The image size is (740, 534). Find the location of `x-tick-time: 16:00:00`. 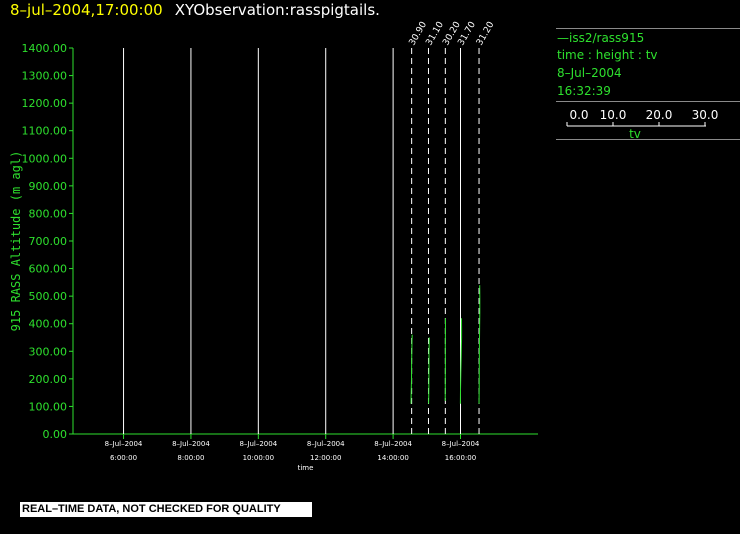

x-tick-time: 16:00:00 is located at coordinates (460, 458).